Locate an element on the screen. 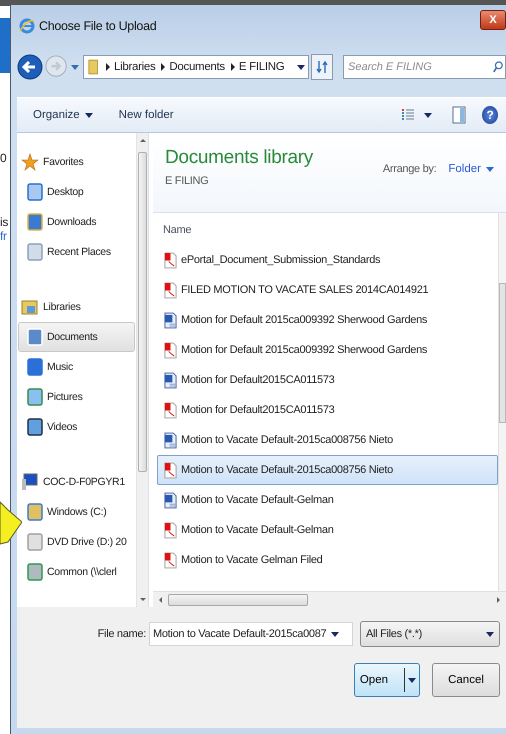  computer-icon is located at coordinates (30, 482).